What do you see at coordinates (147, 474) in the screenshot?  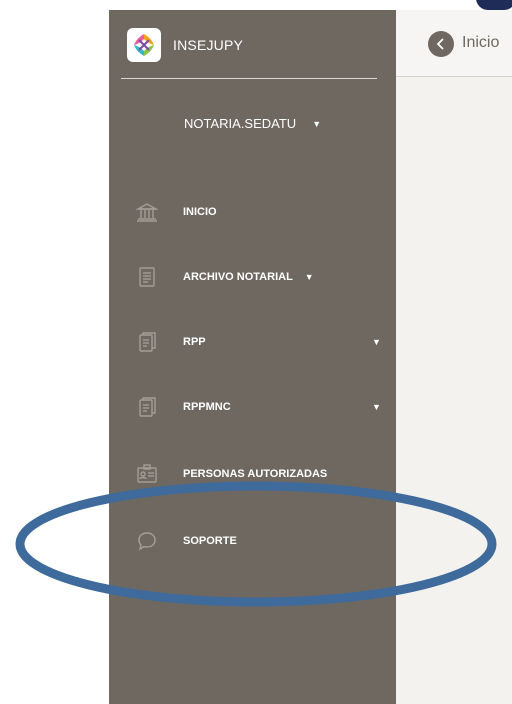 I see `id-card-icon` at bounding box center [147, 474].